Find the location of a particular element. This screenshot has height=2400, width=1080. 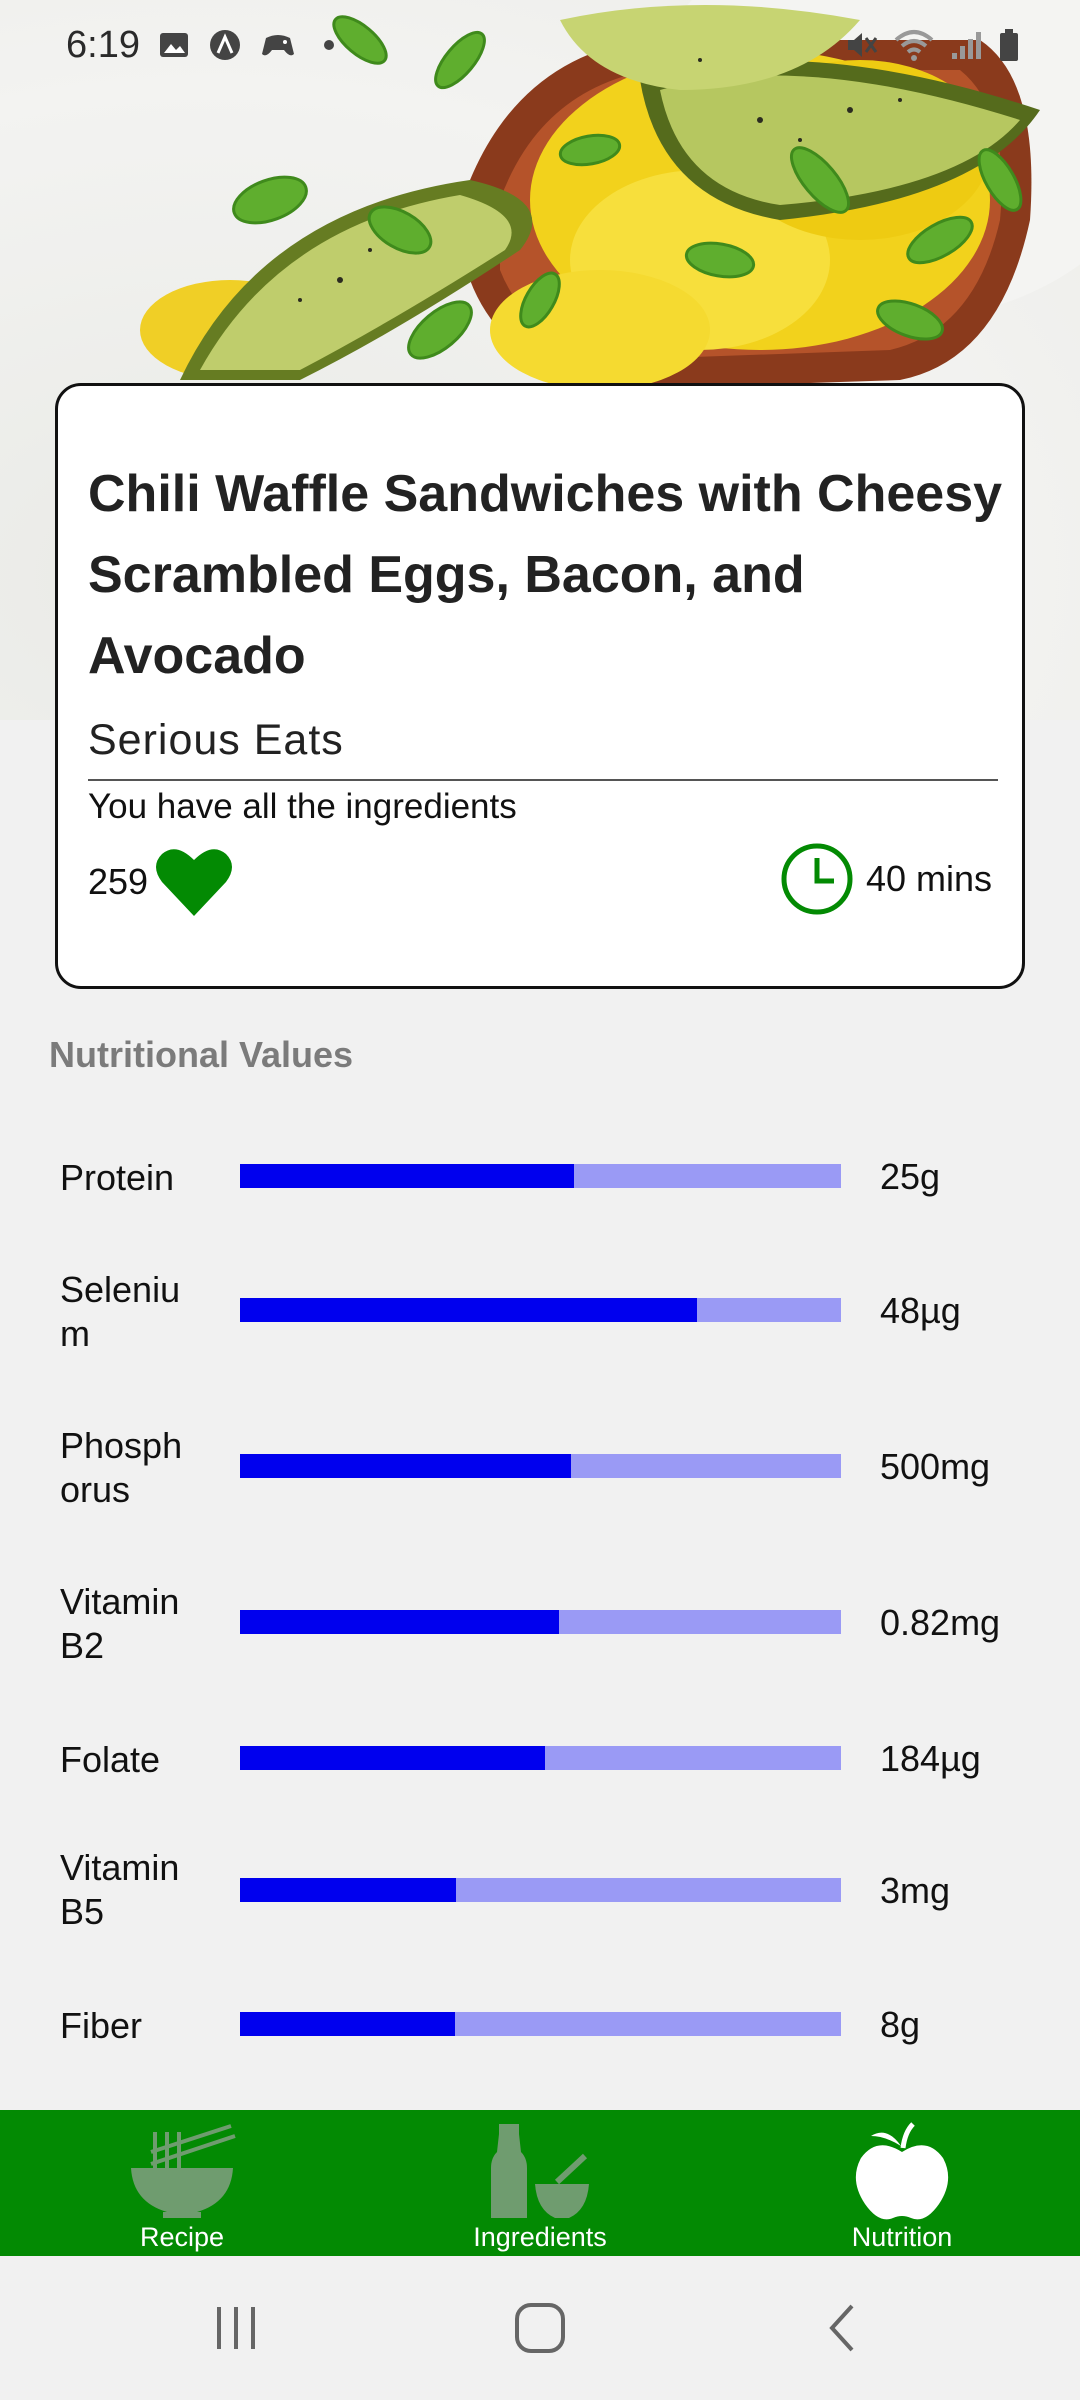

cook-time: 40 mins is located at coordinates (886, 879).